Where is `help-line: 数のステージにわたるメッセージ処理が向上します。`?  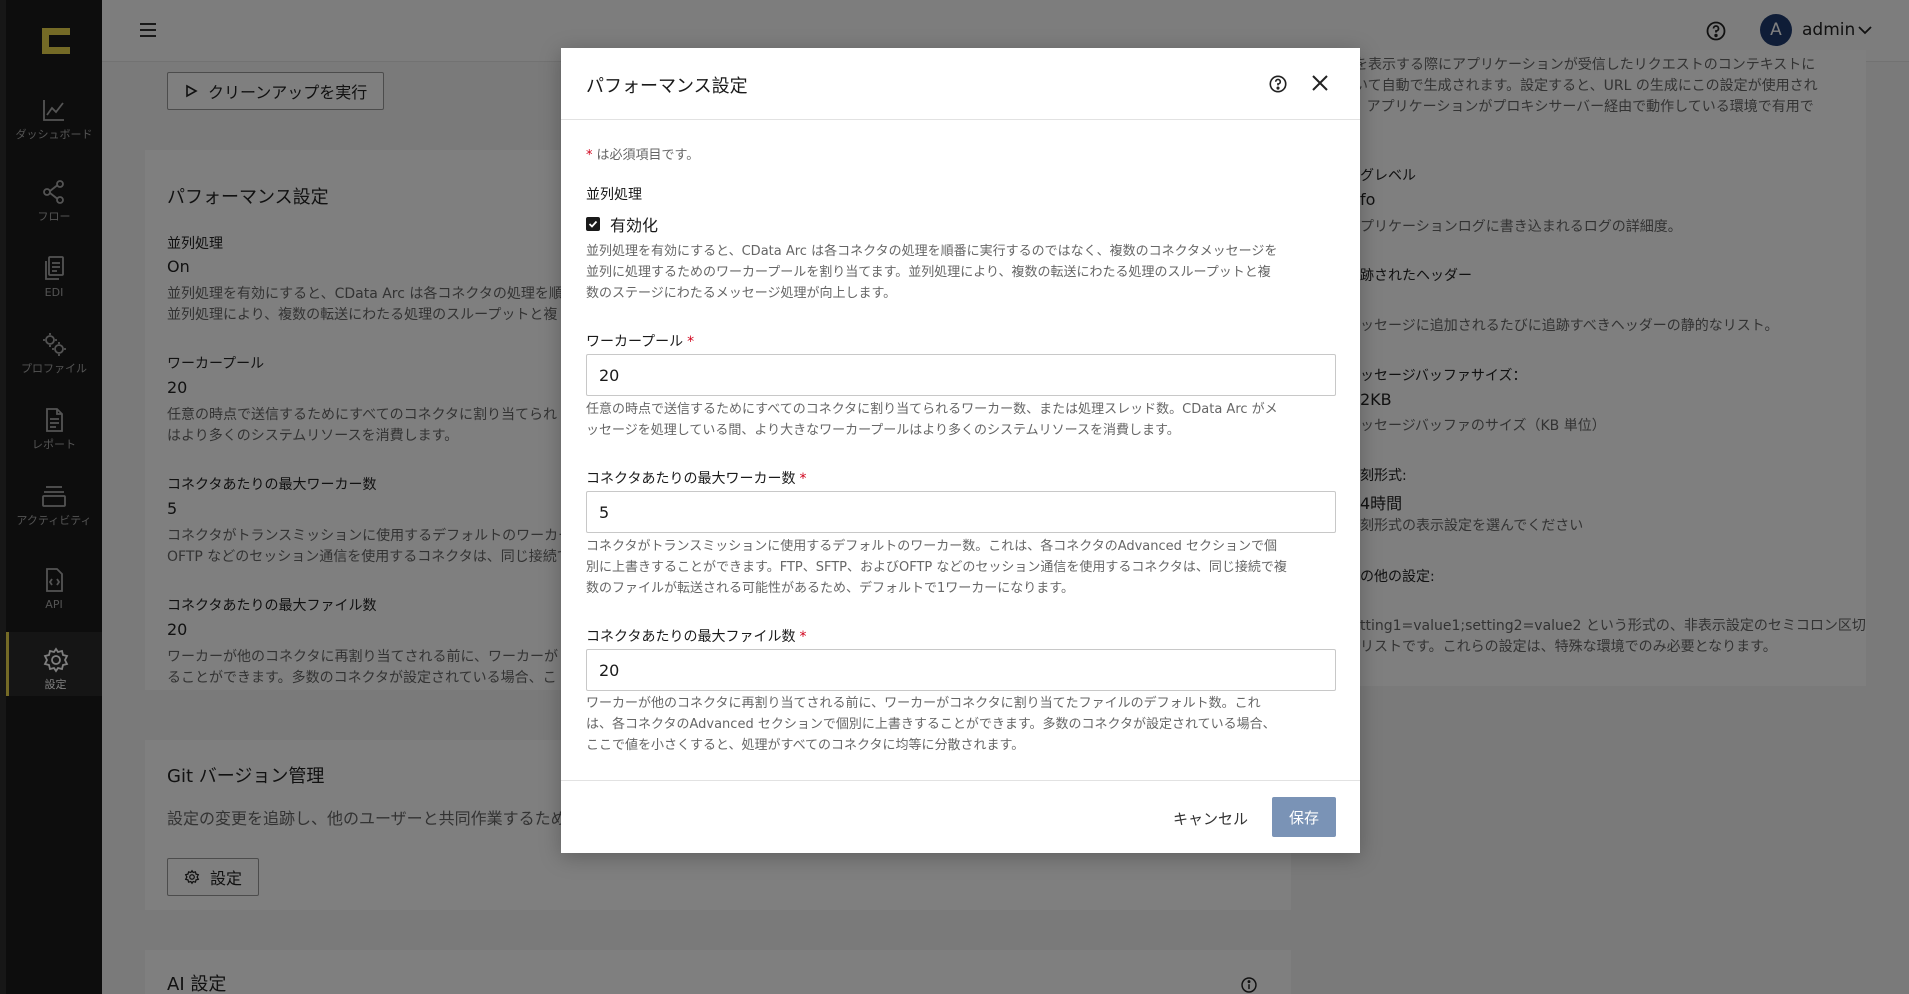
help-line: 数のステージにわたるメッセージ処理が向上します。 is located at coordinates (741, 293).